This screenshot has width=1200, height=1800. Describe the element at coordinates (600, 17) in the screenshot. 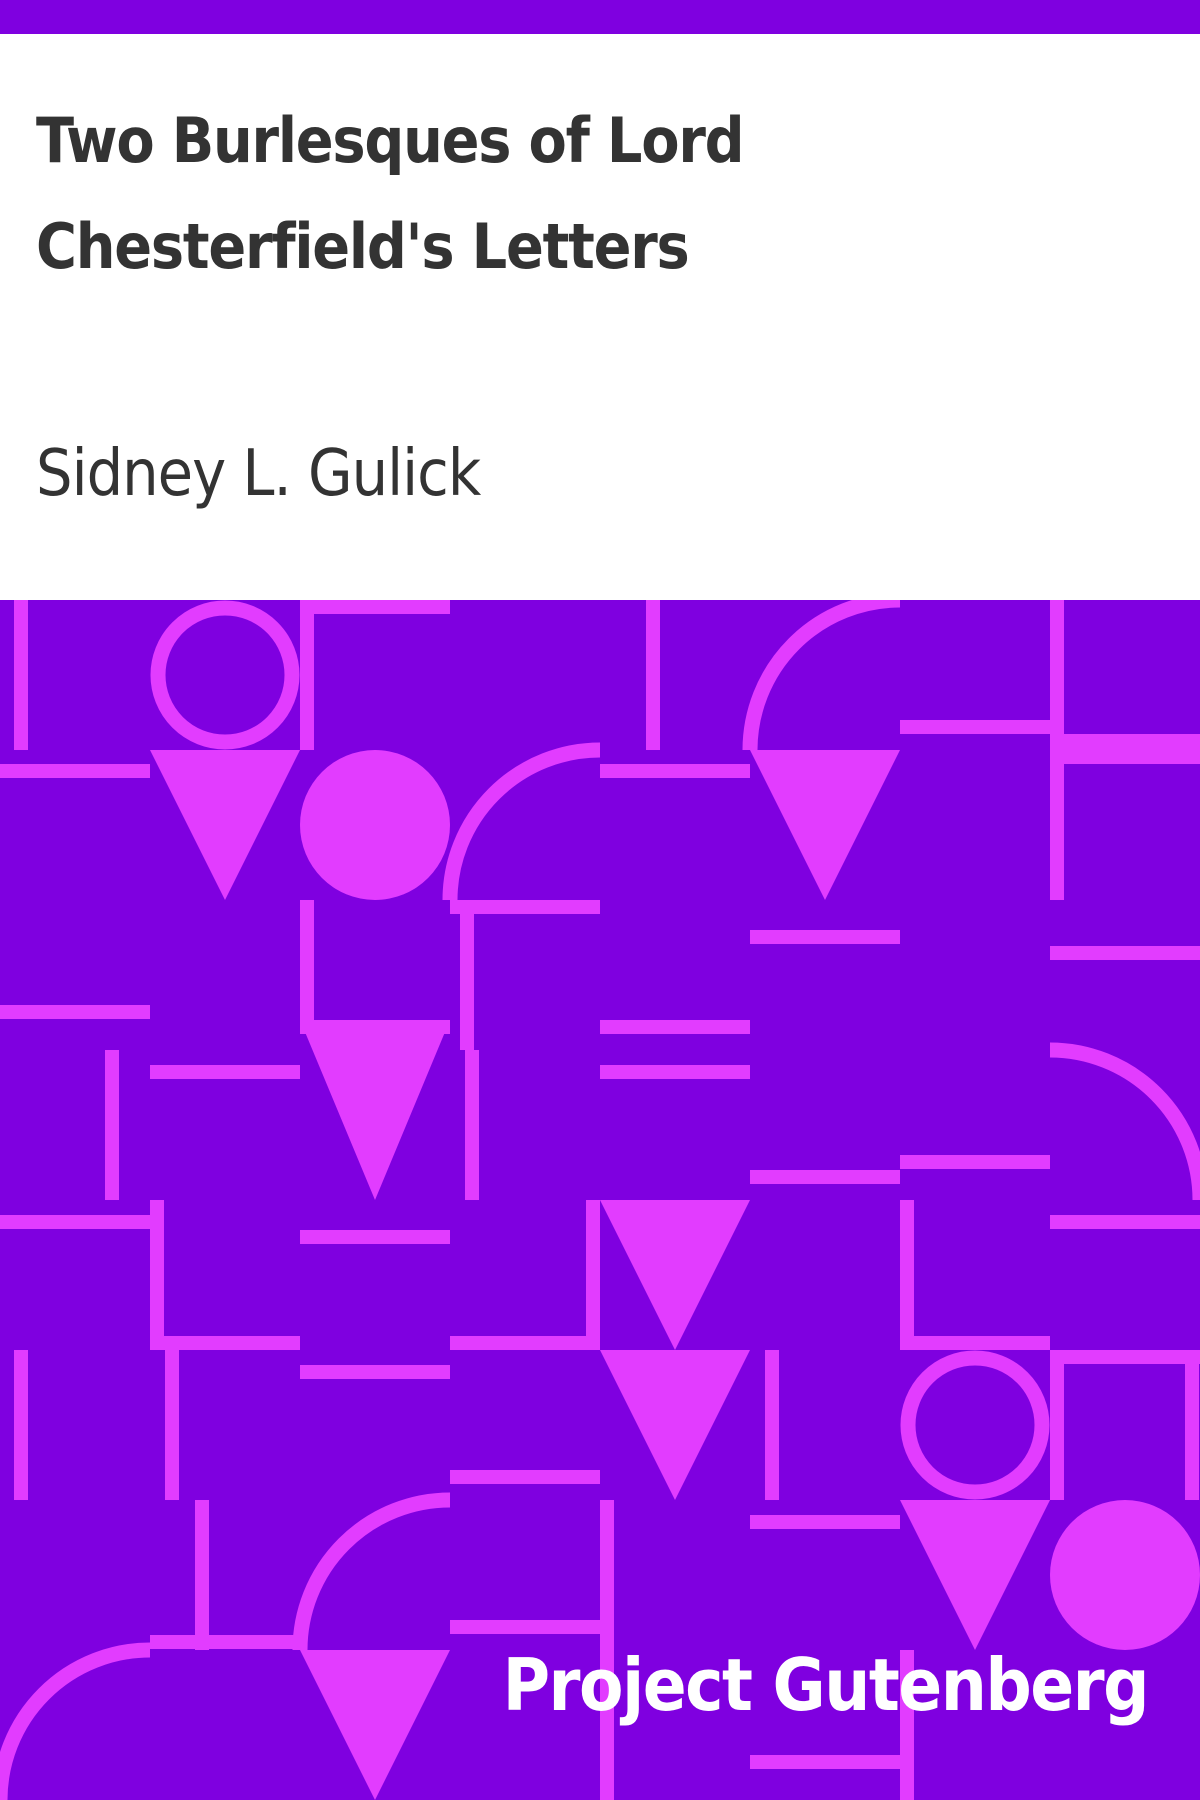

I see `top-color-band` at that location.